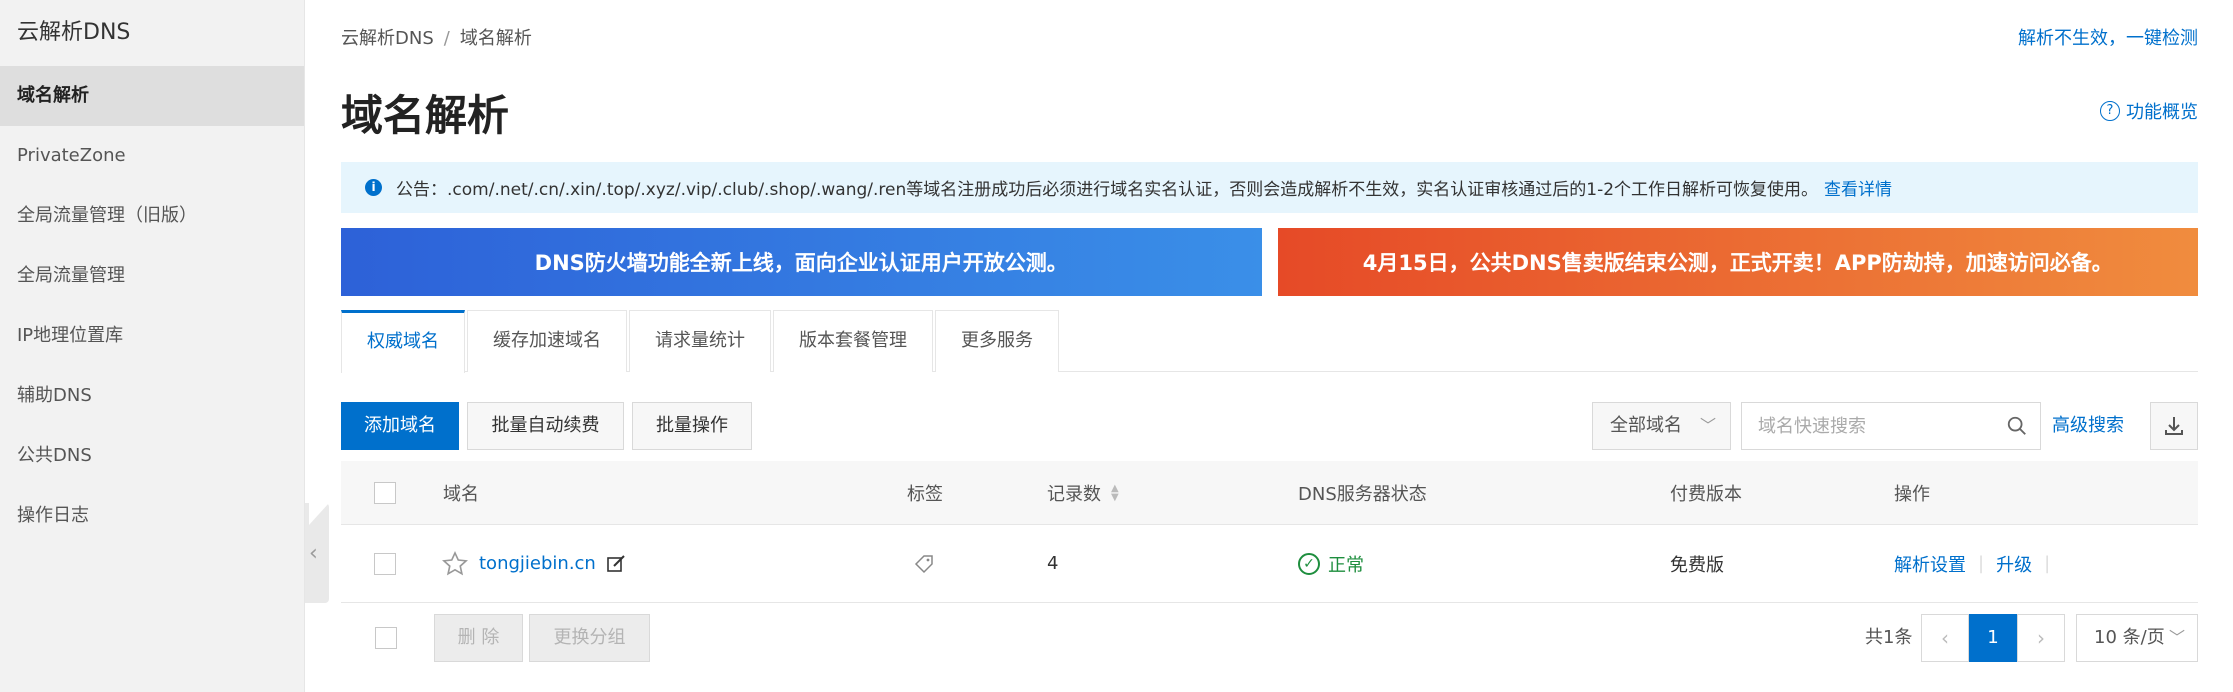 The height and width of the screenshot is (692, 2233). What do you see at coordinates (1346, 565) in the screenshot?
I see `dns-status-text: 正常` at bounding box center [1346, 565].